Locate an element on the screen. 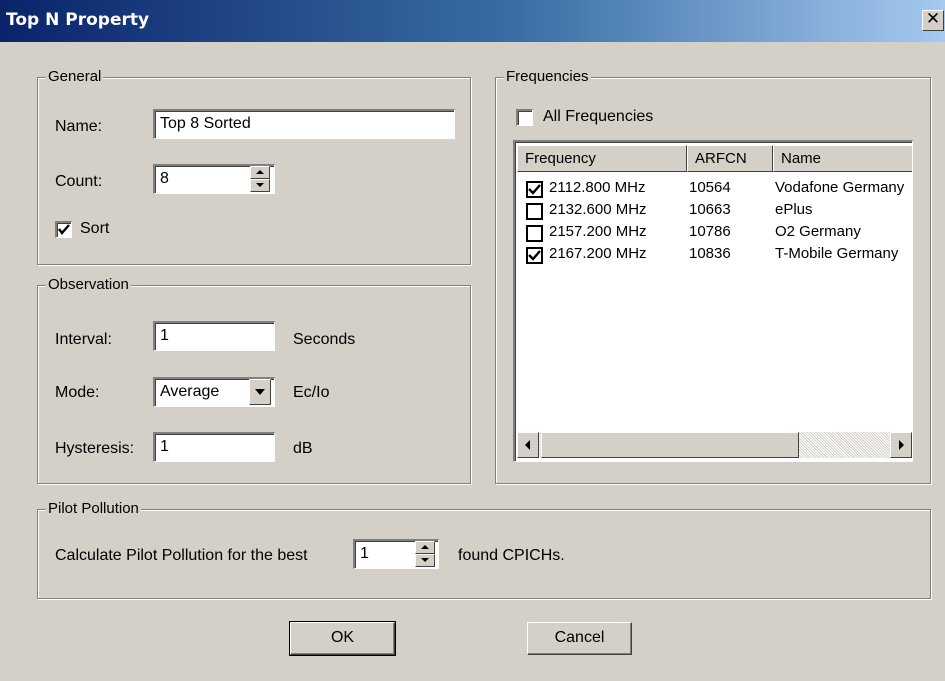 This screenshot has width=945, height=681. horizontal-scrollbar is located at coordinates (714, 445).